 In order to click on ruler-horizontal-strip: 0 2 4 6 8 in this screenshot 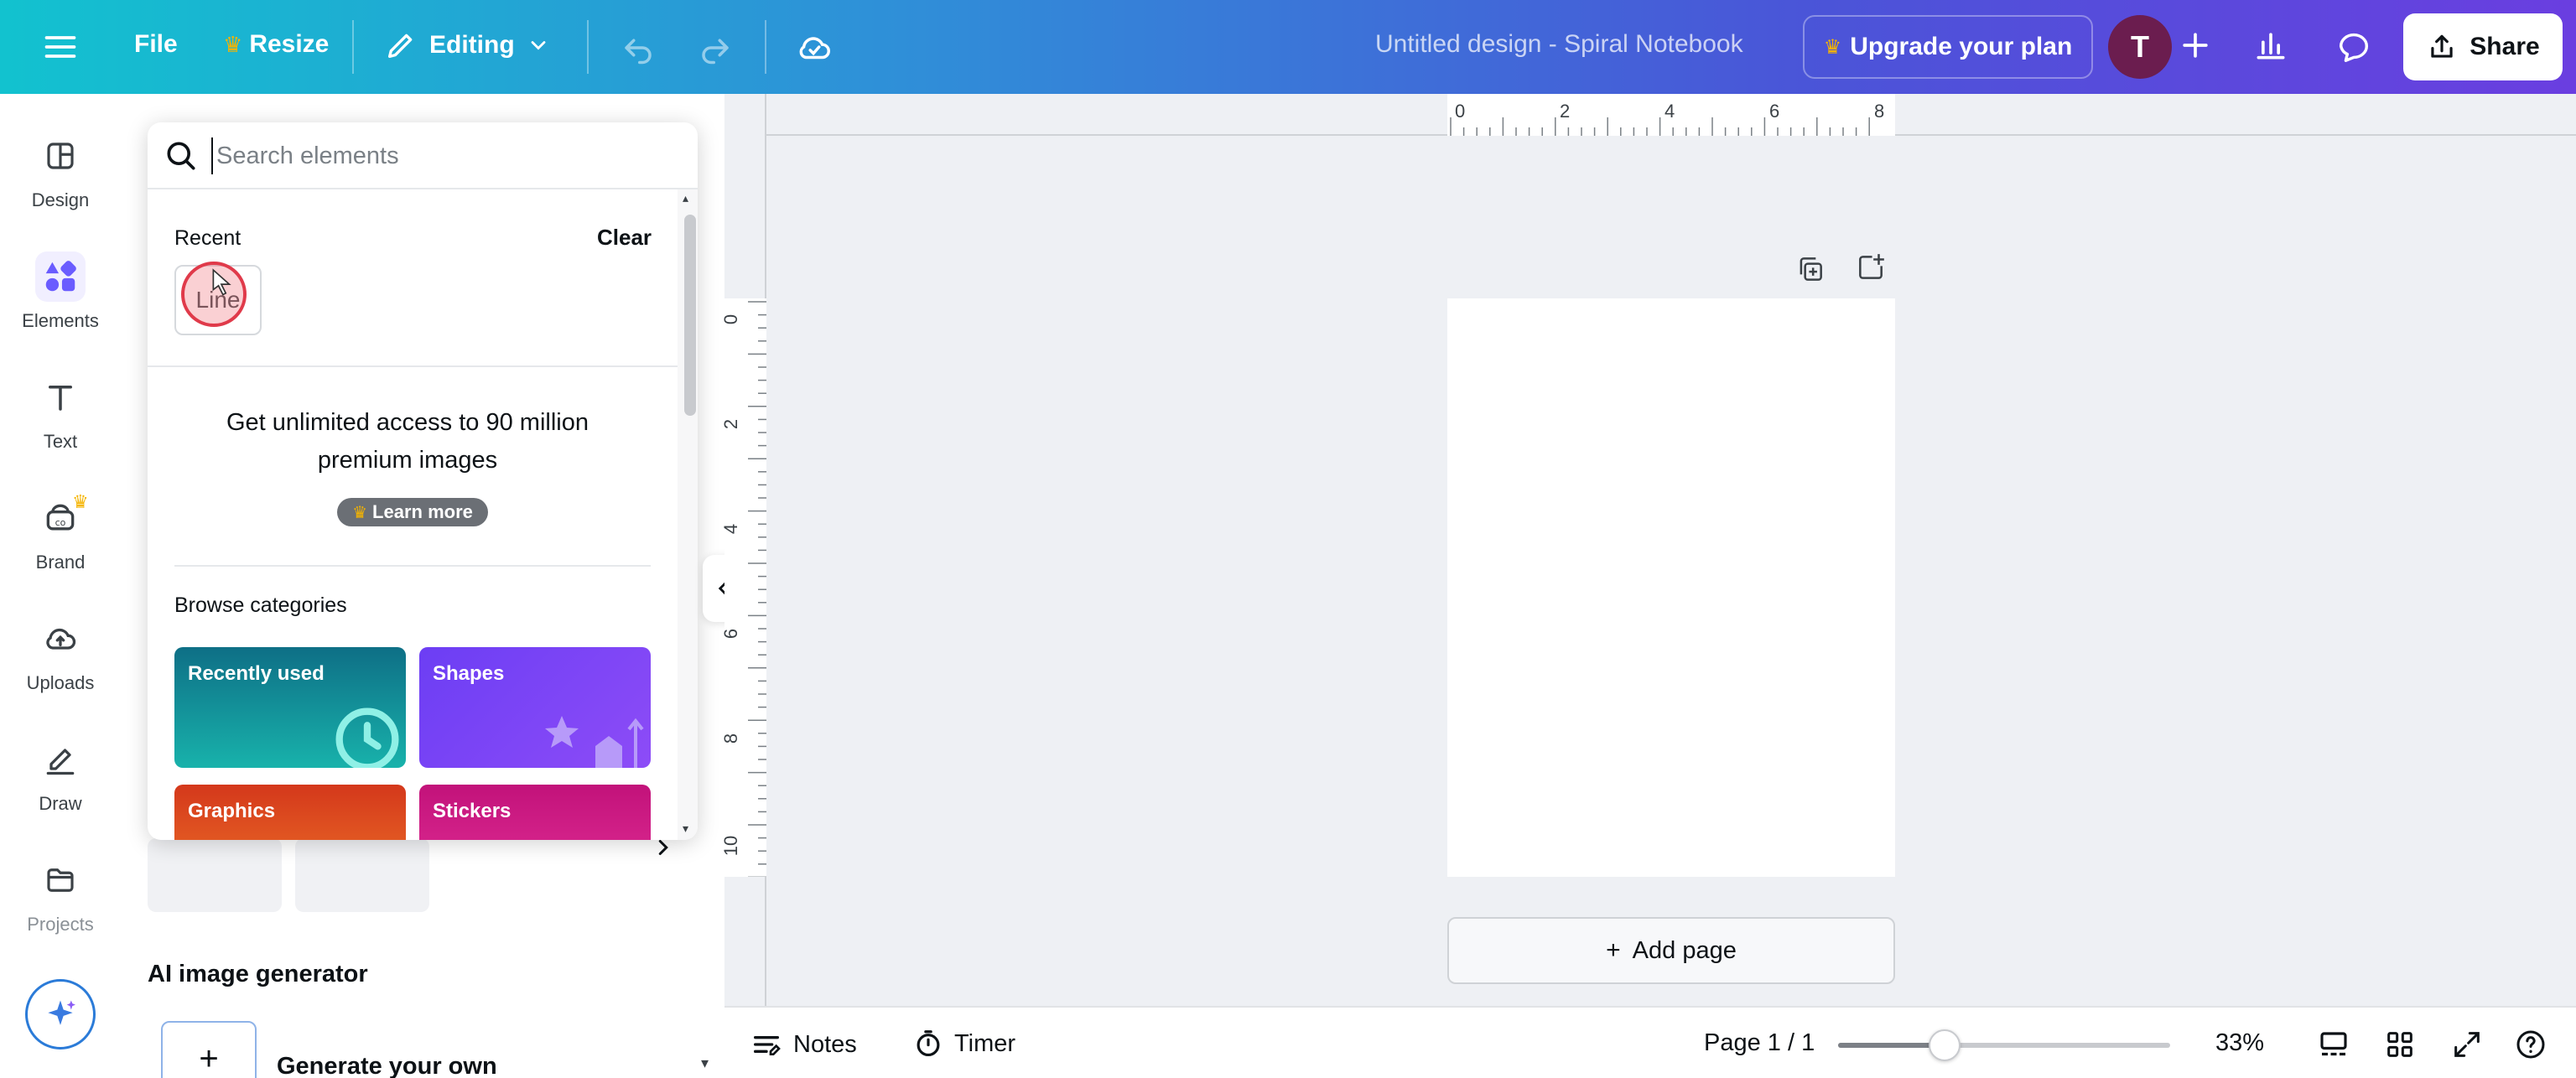, I will do `click(1671, 115)`.